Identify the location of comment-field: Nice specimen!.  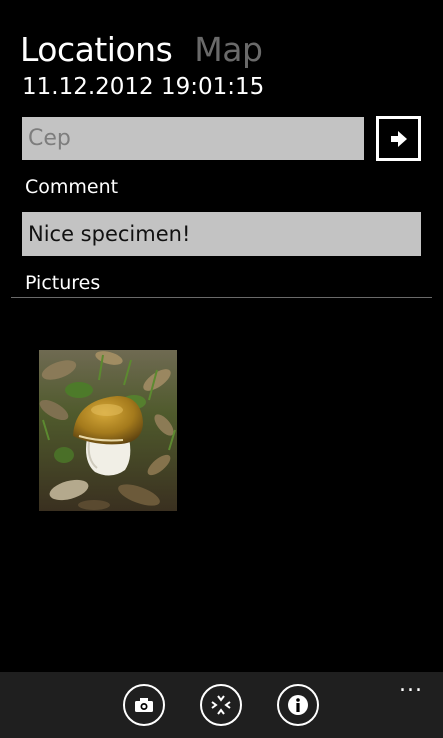
(221, 234).